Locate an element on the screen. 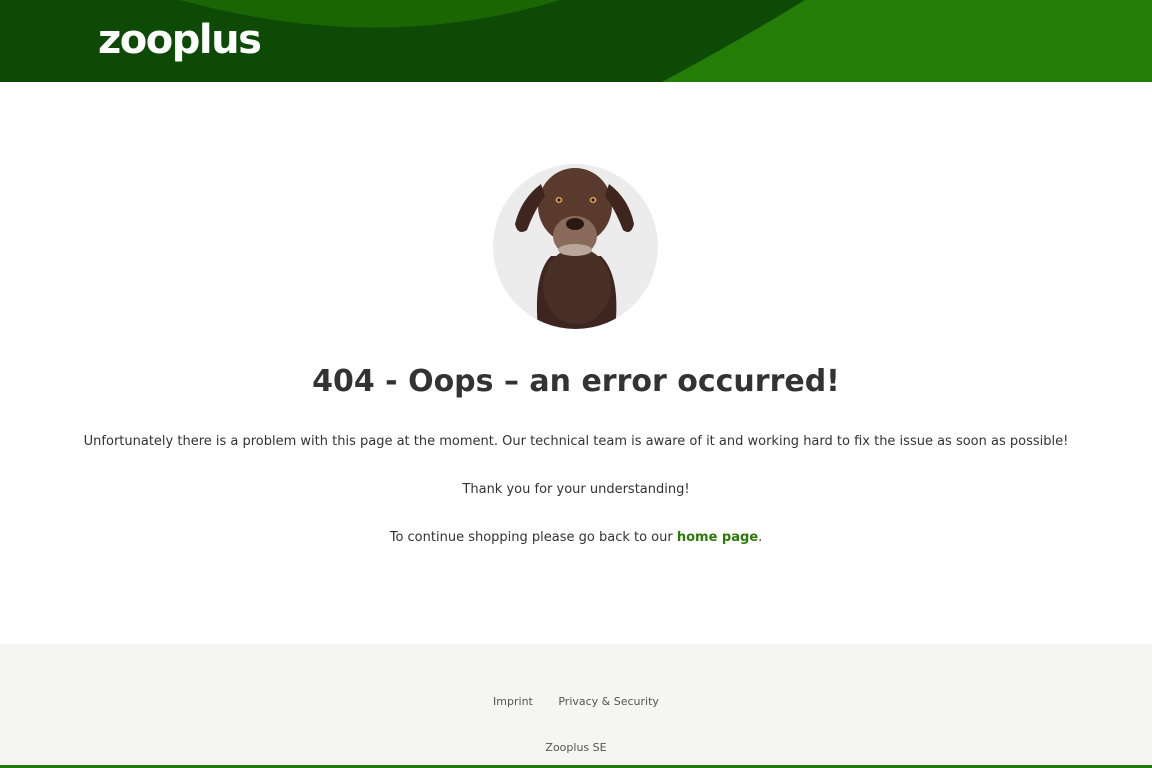 This screenshot has width=1152, height=768. home-page-link: home page is located at coordinates (717, 537).